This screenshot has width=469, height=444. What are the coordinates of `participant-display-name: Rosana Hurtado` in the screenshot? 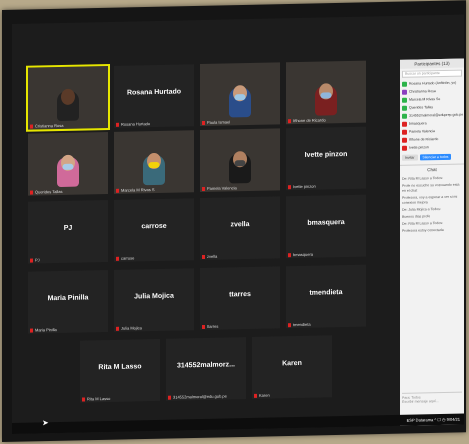 It's located at (154, 92).